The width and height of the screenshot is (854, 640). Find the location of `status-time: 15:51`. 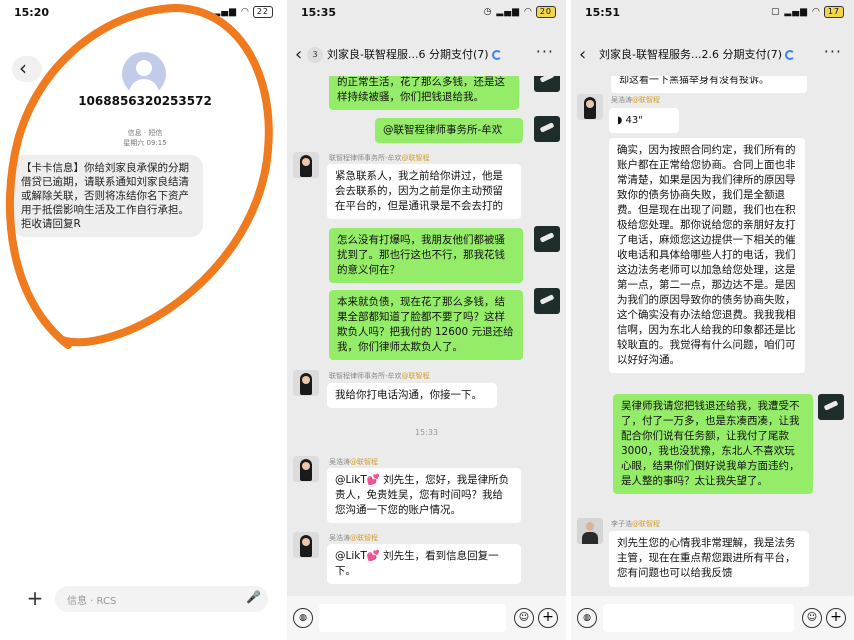

status-time: 15:51 is located at coordinates (603, 12).